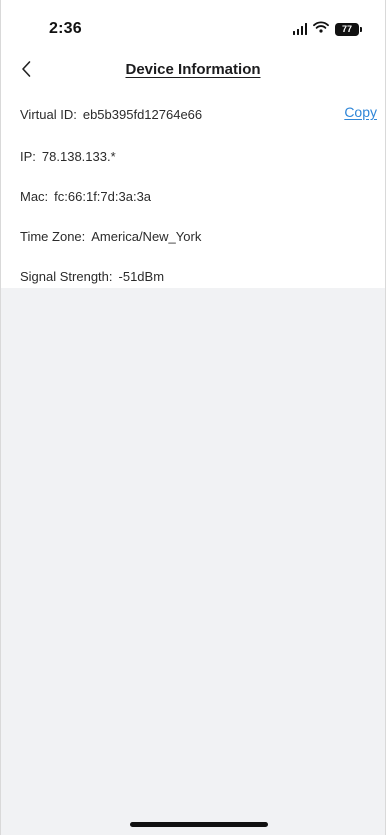 The height and width of the screenshot is (835, 386). What do you see at coordinates (321, 29) in the screenshot?
I see `wifi-icon` at bounding box center [321, 29].